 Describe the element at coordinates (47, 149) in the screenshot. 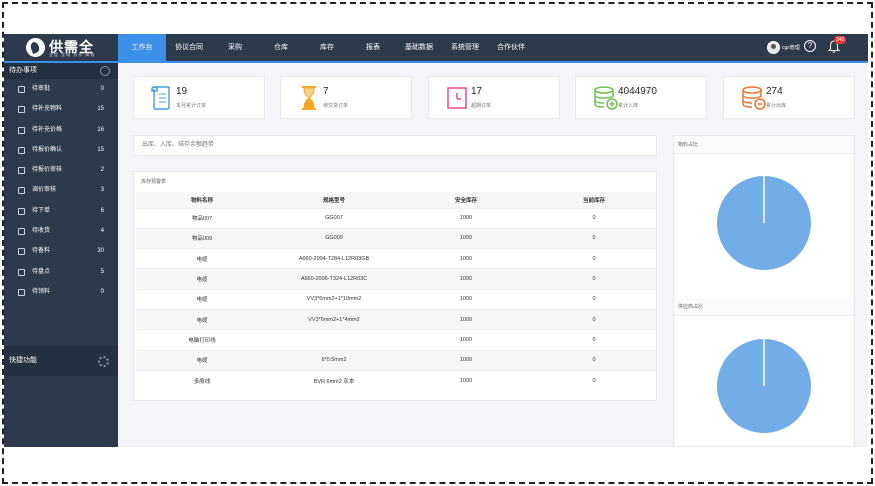

I see `todo-item-label: 待报价确认` at that location.